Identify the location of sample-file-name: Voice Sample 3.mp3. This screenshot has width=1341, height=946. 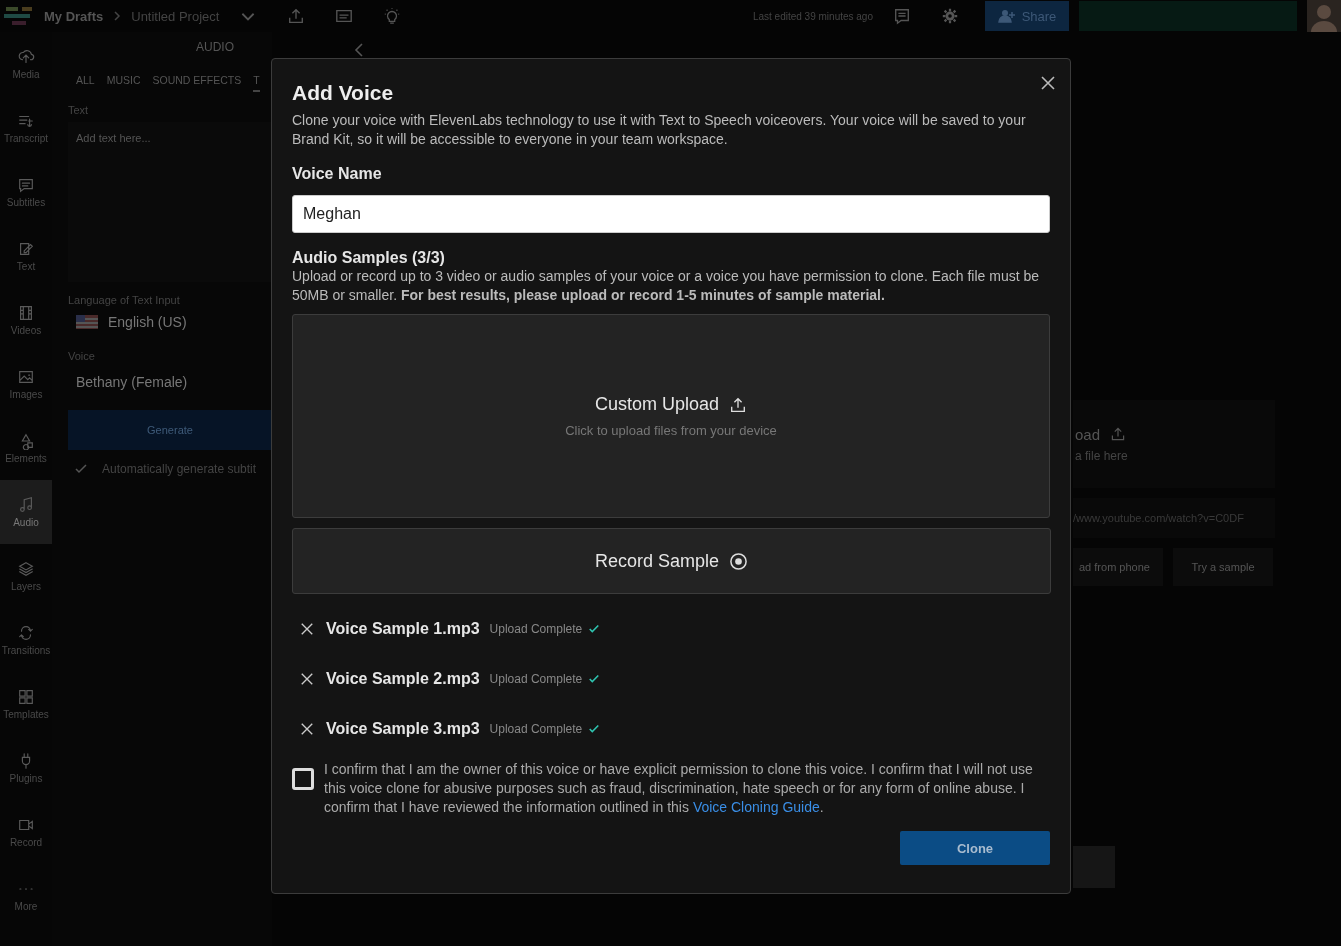
(403, 729).